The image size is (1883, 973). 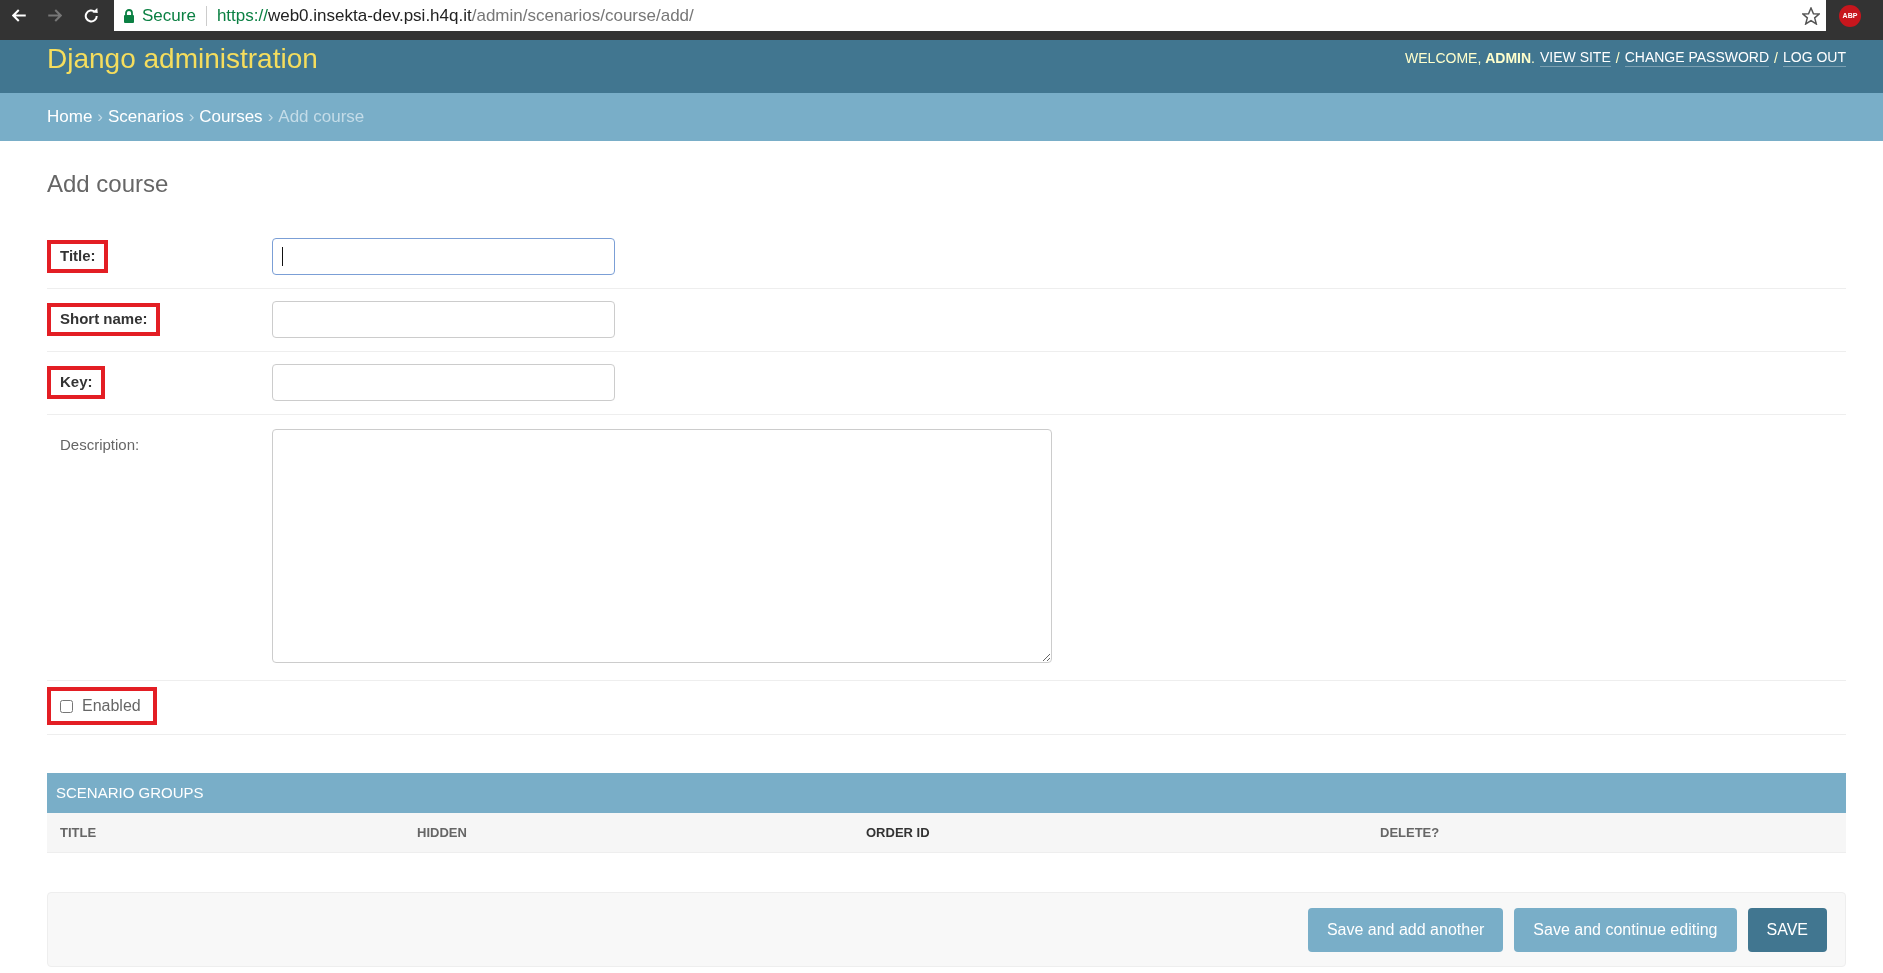 I want to click on field-label: Description:, so click(x=100, y=445).